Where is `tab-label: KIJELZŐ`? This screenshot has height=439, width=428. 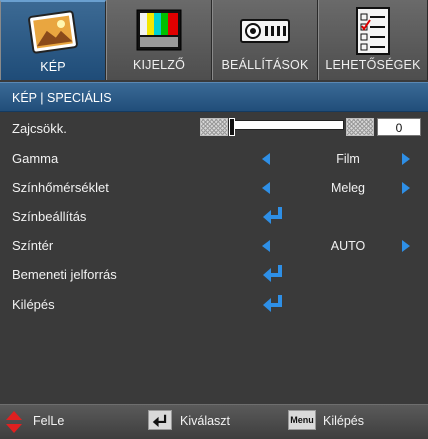 tab-label: KIJELZŐ is located at coordinates (159, 65).